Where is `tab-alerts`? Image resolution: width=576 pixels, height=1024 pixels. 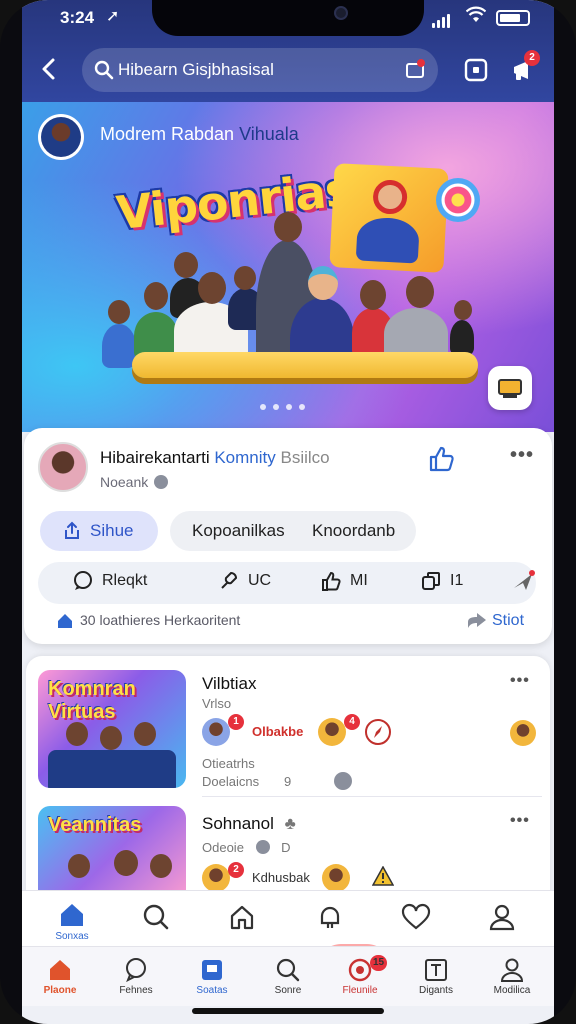
tab-alerts is located at coordinates (330, 917).